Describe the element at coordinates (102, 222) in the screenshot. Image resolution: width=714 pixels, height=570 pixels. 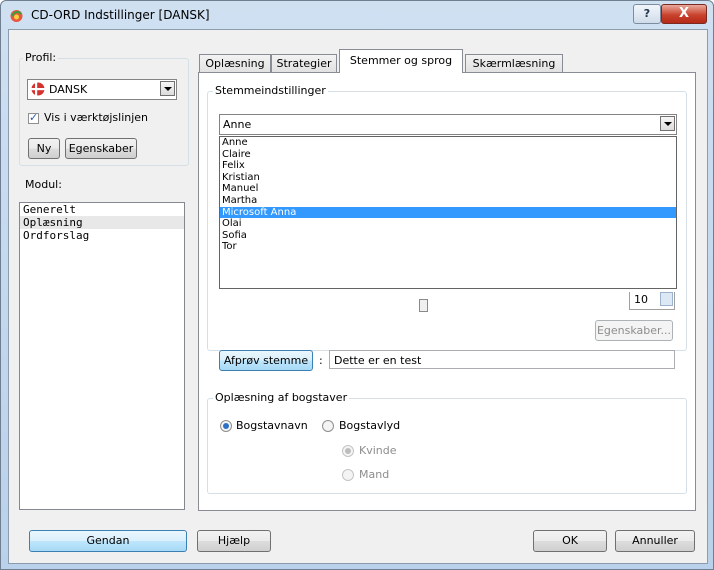
I see `list-item: Oplæsning` at that location.